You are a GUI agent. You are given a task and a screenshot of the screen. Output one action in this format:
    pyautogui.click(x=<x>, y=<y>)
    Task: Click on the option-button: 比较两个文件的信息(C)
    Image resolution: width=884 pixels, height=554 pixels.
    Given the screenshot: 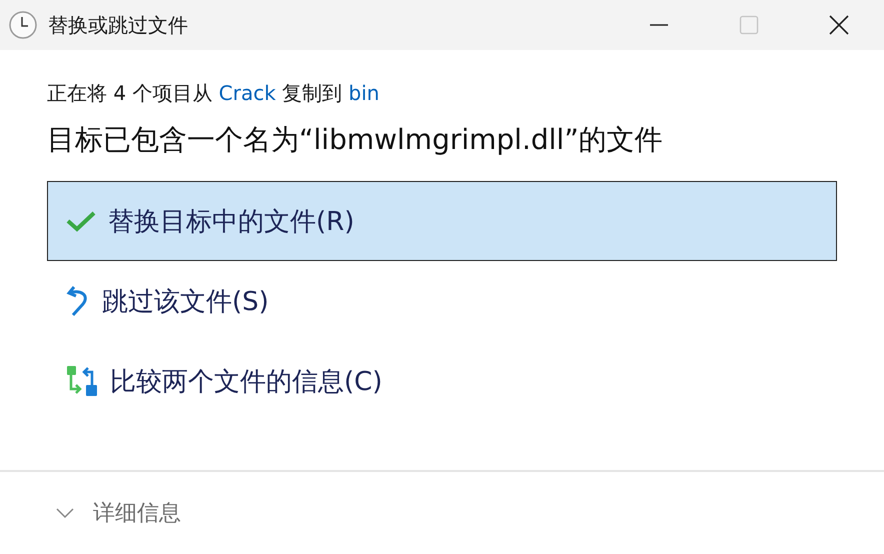 What is the action you would take?
    pyautogui.click(x=442, y=381)
    